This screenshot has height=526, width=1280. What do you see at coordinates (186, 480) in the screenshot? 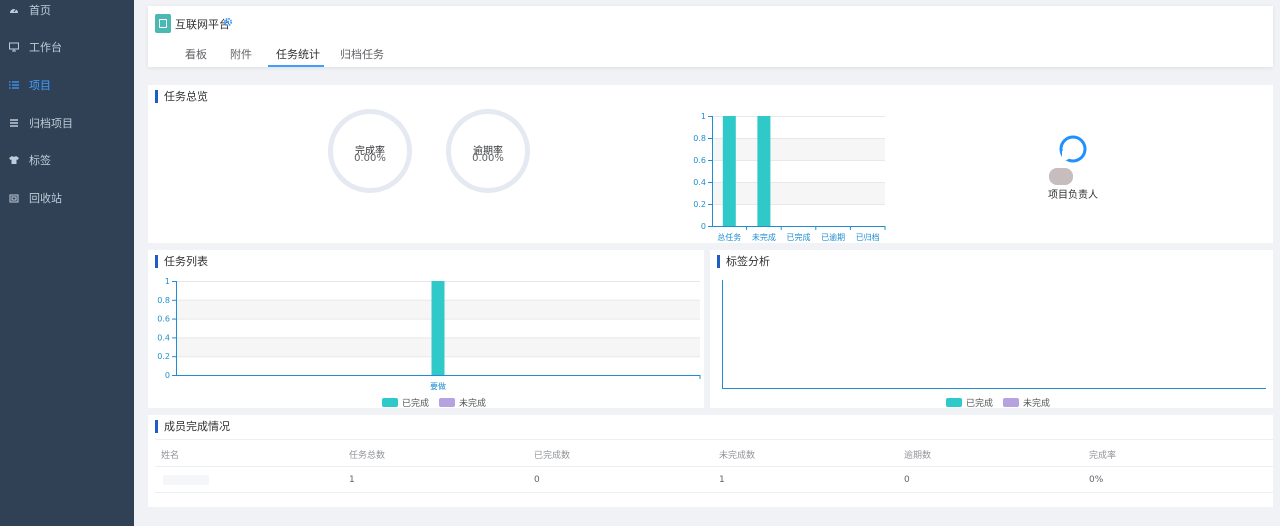
I see `member-name-redacted` at bounding box center [186, 480].